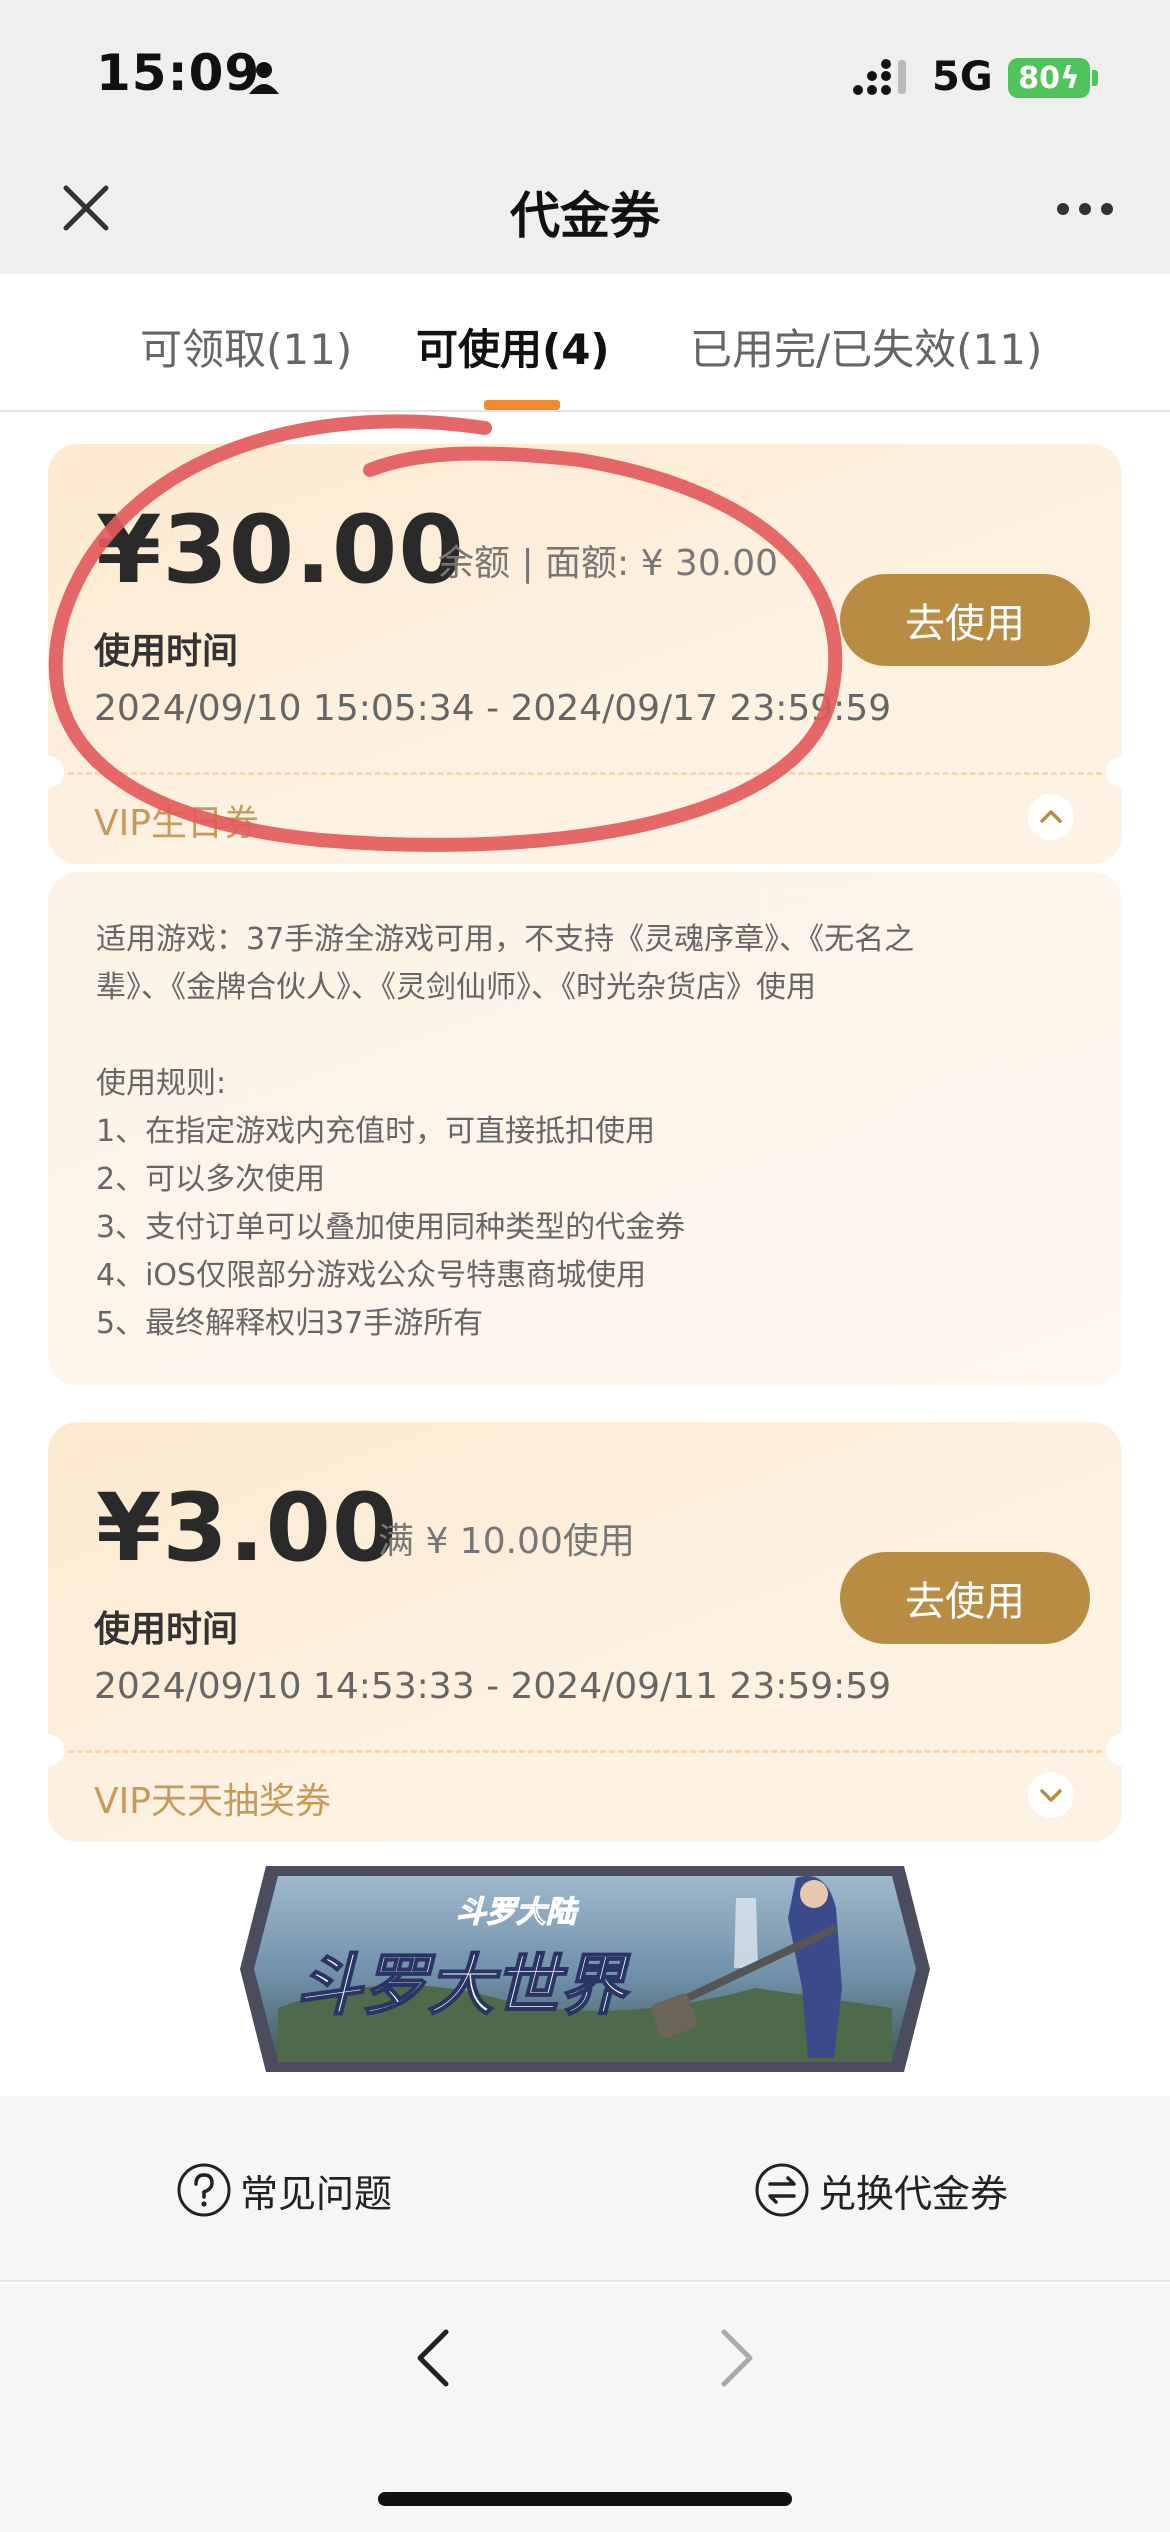  What do you see at coordinates (1039, 78) in the screenshot?
I see `battery-level: 80` at bounding box center [1039, 78].